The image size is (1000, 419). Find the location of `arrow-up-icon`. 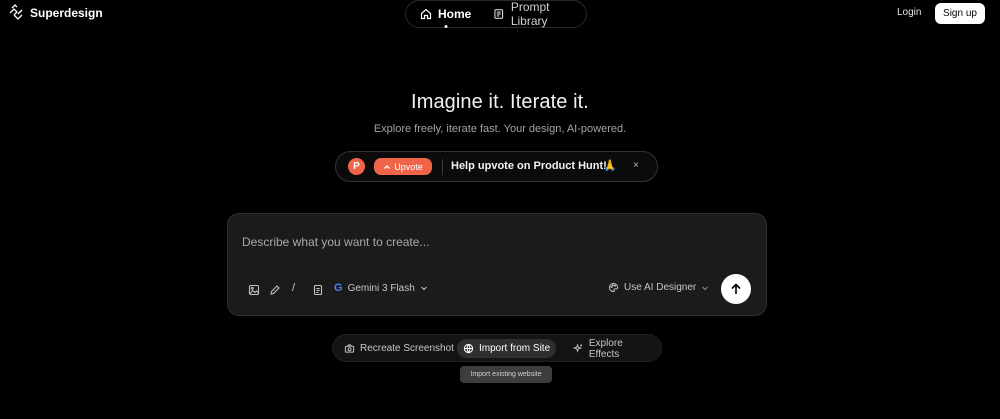

arrow-up-icon is located at coordinates (736, 288).